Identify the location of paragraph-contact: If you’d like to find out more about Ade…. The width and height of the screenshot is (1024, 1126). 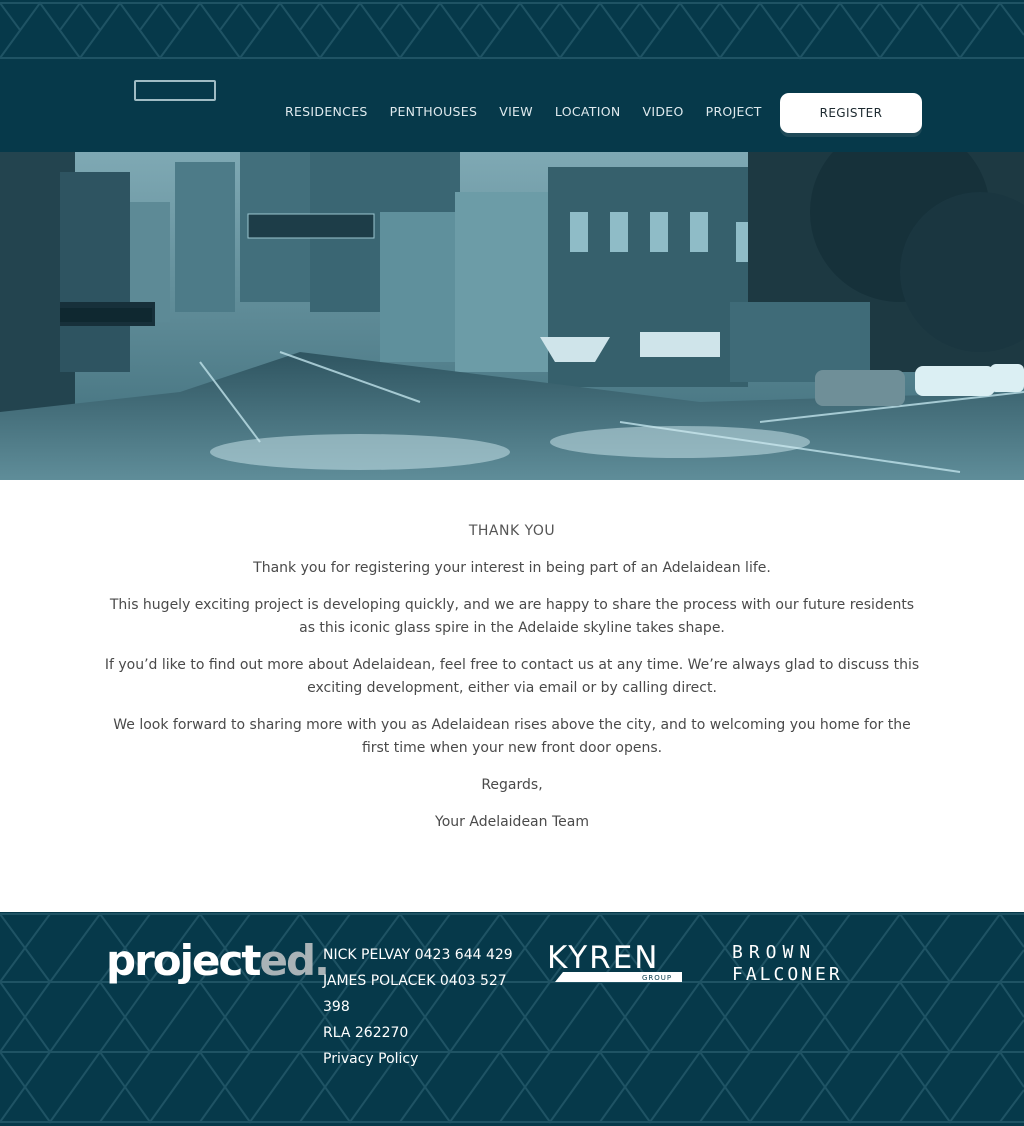
(512, 676).